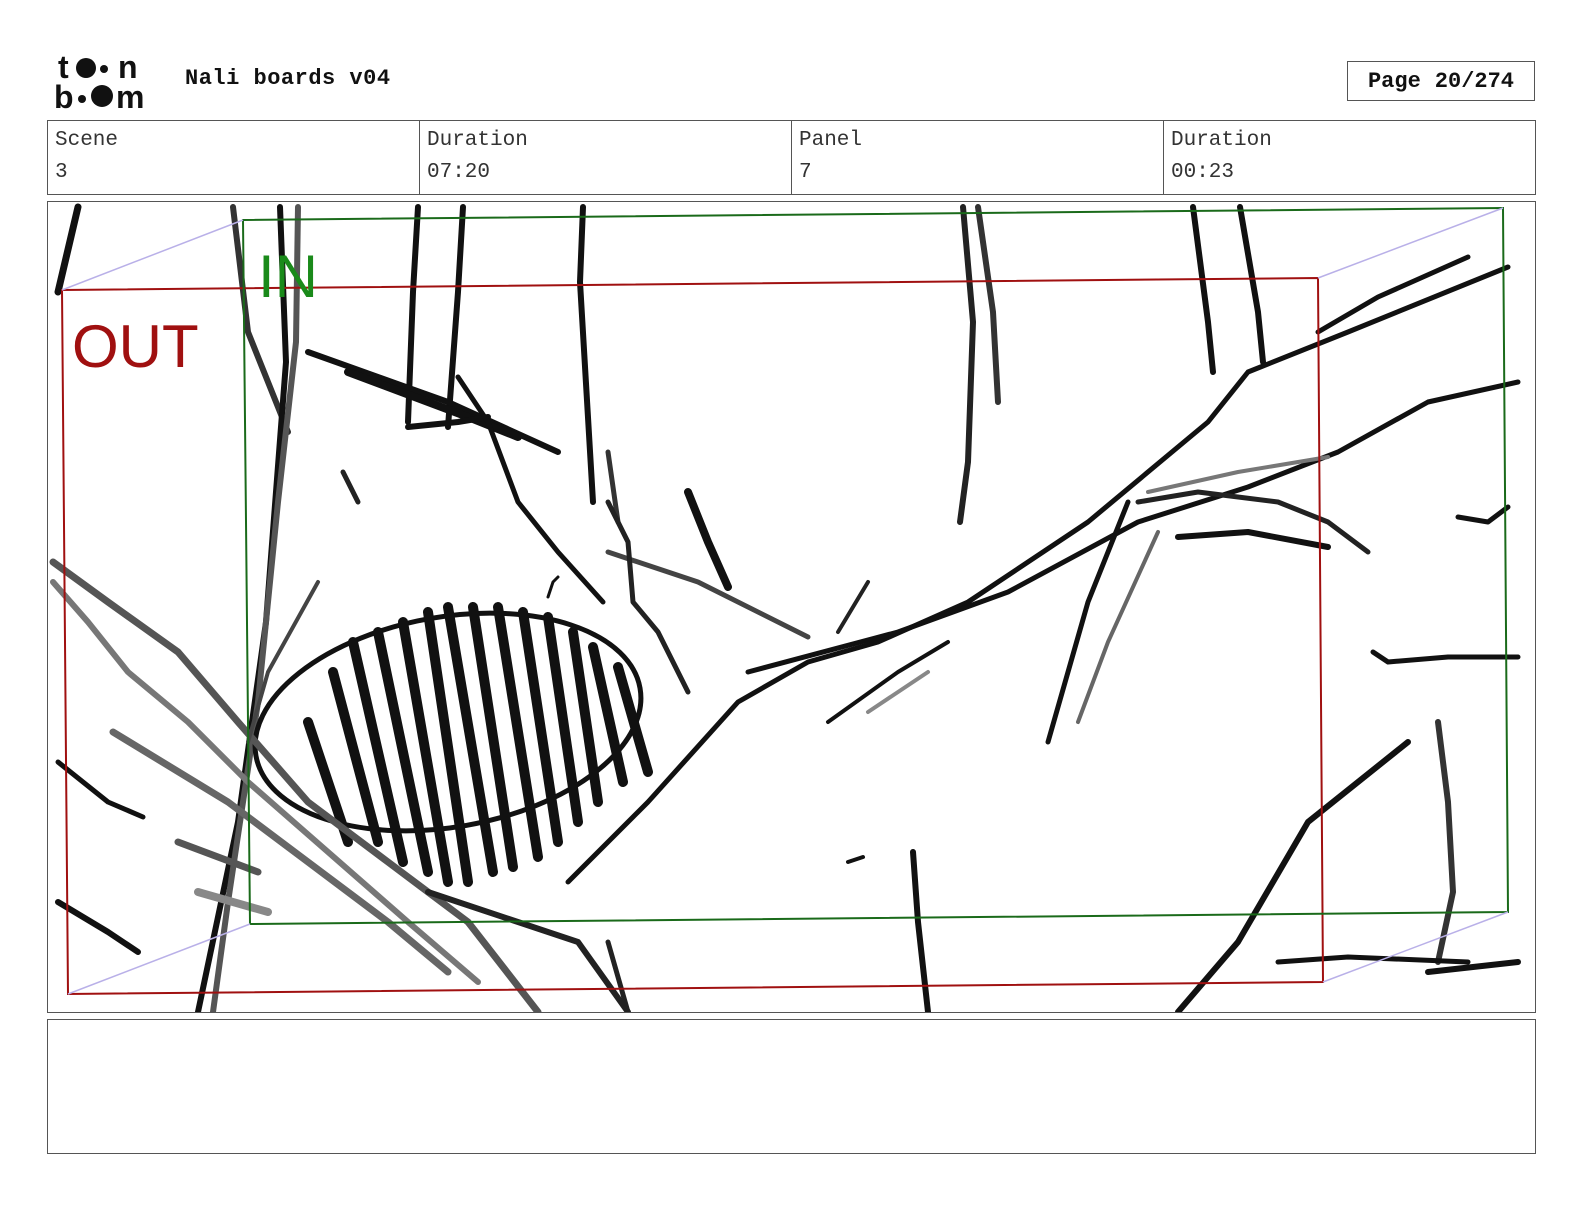  Describe the element at coordinates (1474, 81) in the screenshot. I see `page-value: 20/274` at that location.